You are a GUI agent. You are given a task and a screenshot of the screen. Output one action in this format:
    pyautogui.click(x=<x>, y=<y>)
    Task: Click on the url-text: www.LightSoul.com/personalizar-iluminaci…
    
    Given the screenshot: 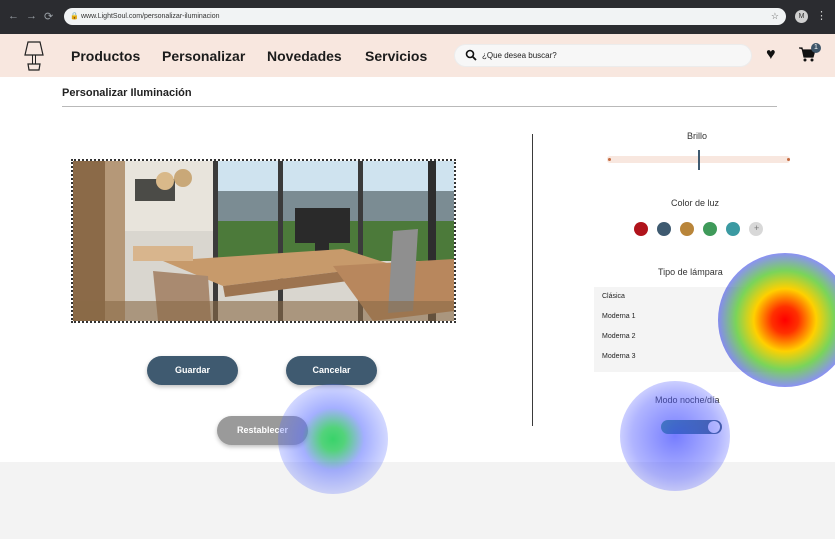 What is the action you would take?
    pyautogui.click(x=150, y=16)
    